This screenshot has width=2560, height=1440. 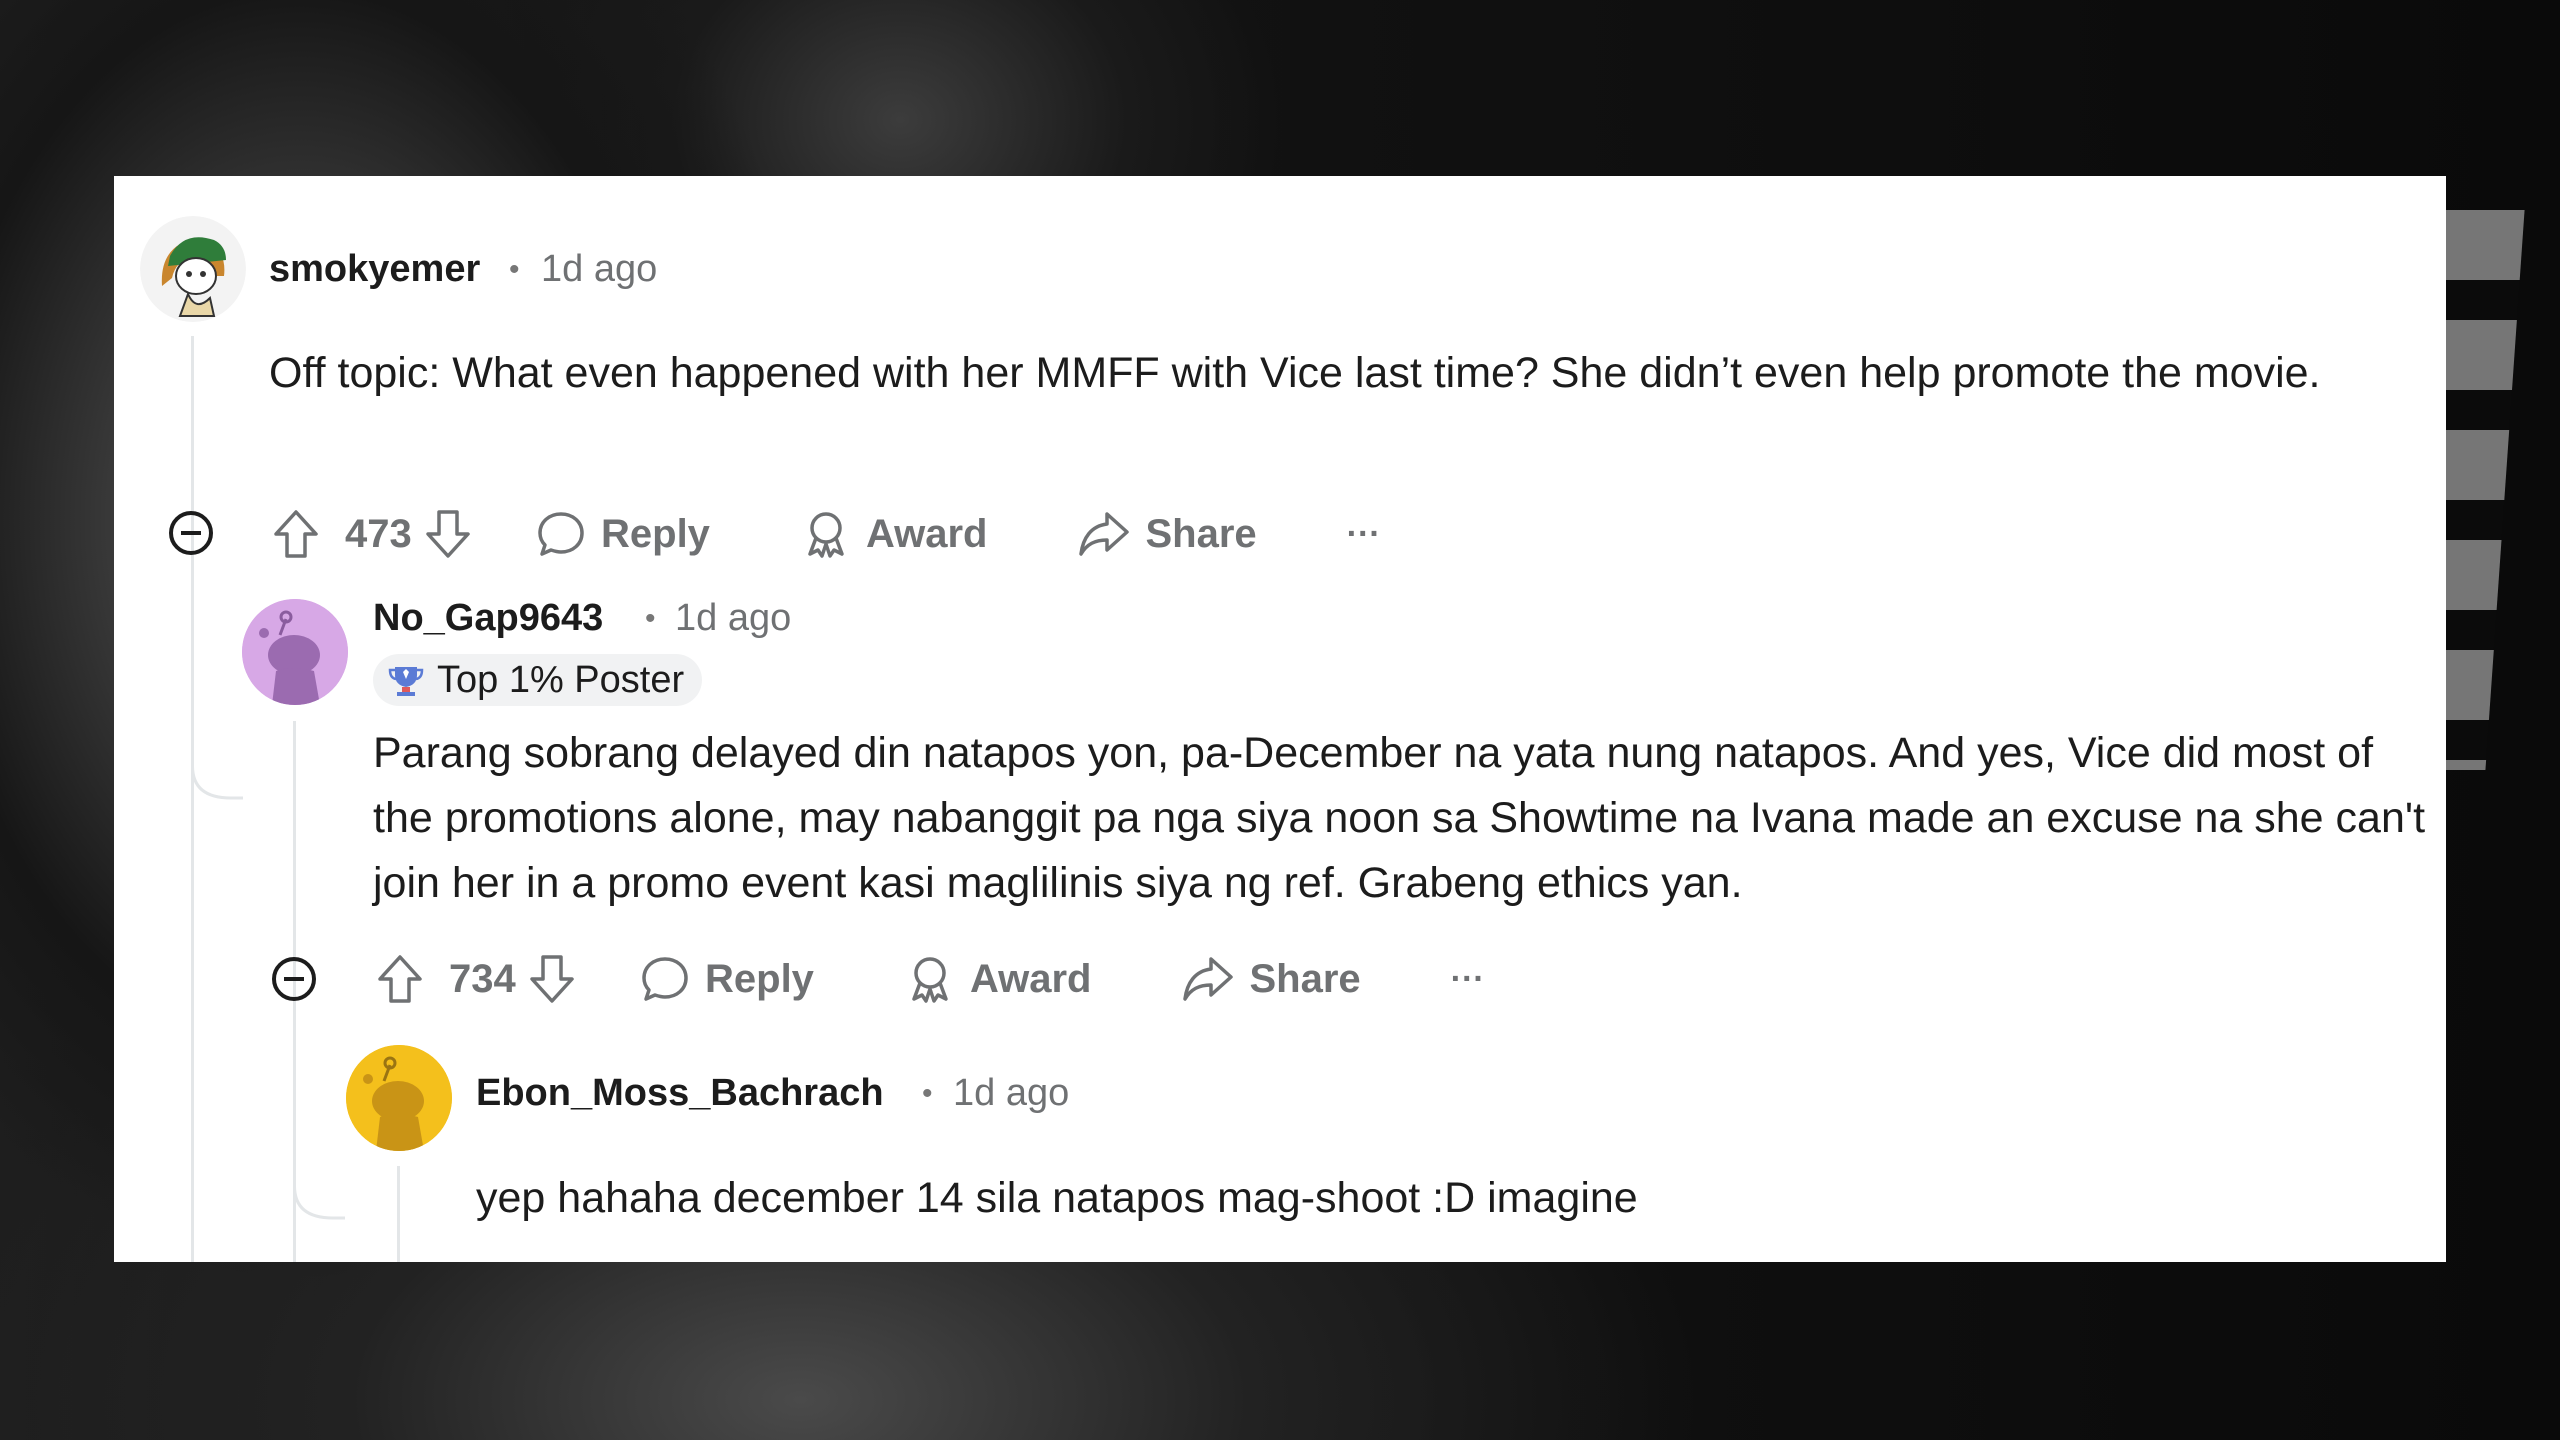 What do you see at coordinates (488, 618) in the screenshot?
I see `comment-username: No_Gap9643` at bounding box center [488, 618].